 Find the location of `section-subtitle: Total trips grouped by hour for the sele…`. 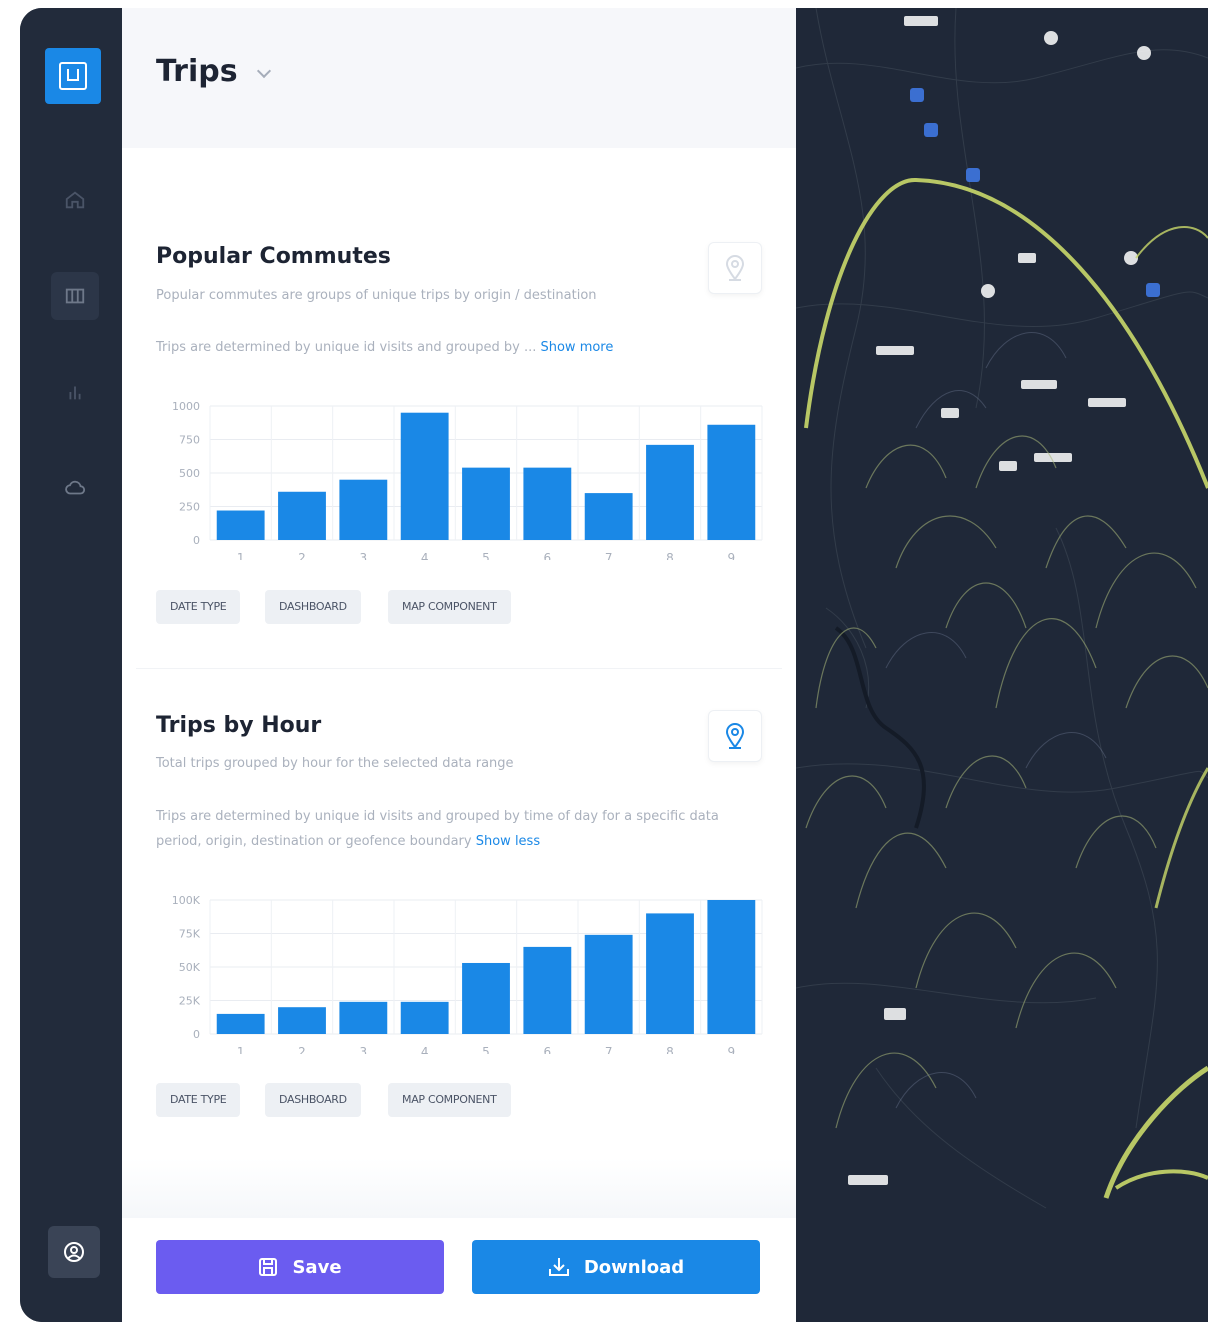

section-subtitle: Total trips grouped by hour for the sele… is located at coordinates (335, 763).